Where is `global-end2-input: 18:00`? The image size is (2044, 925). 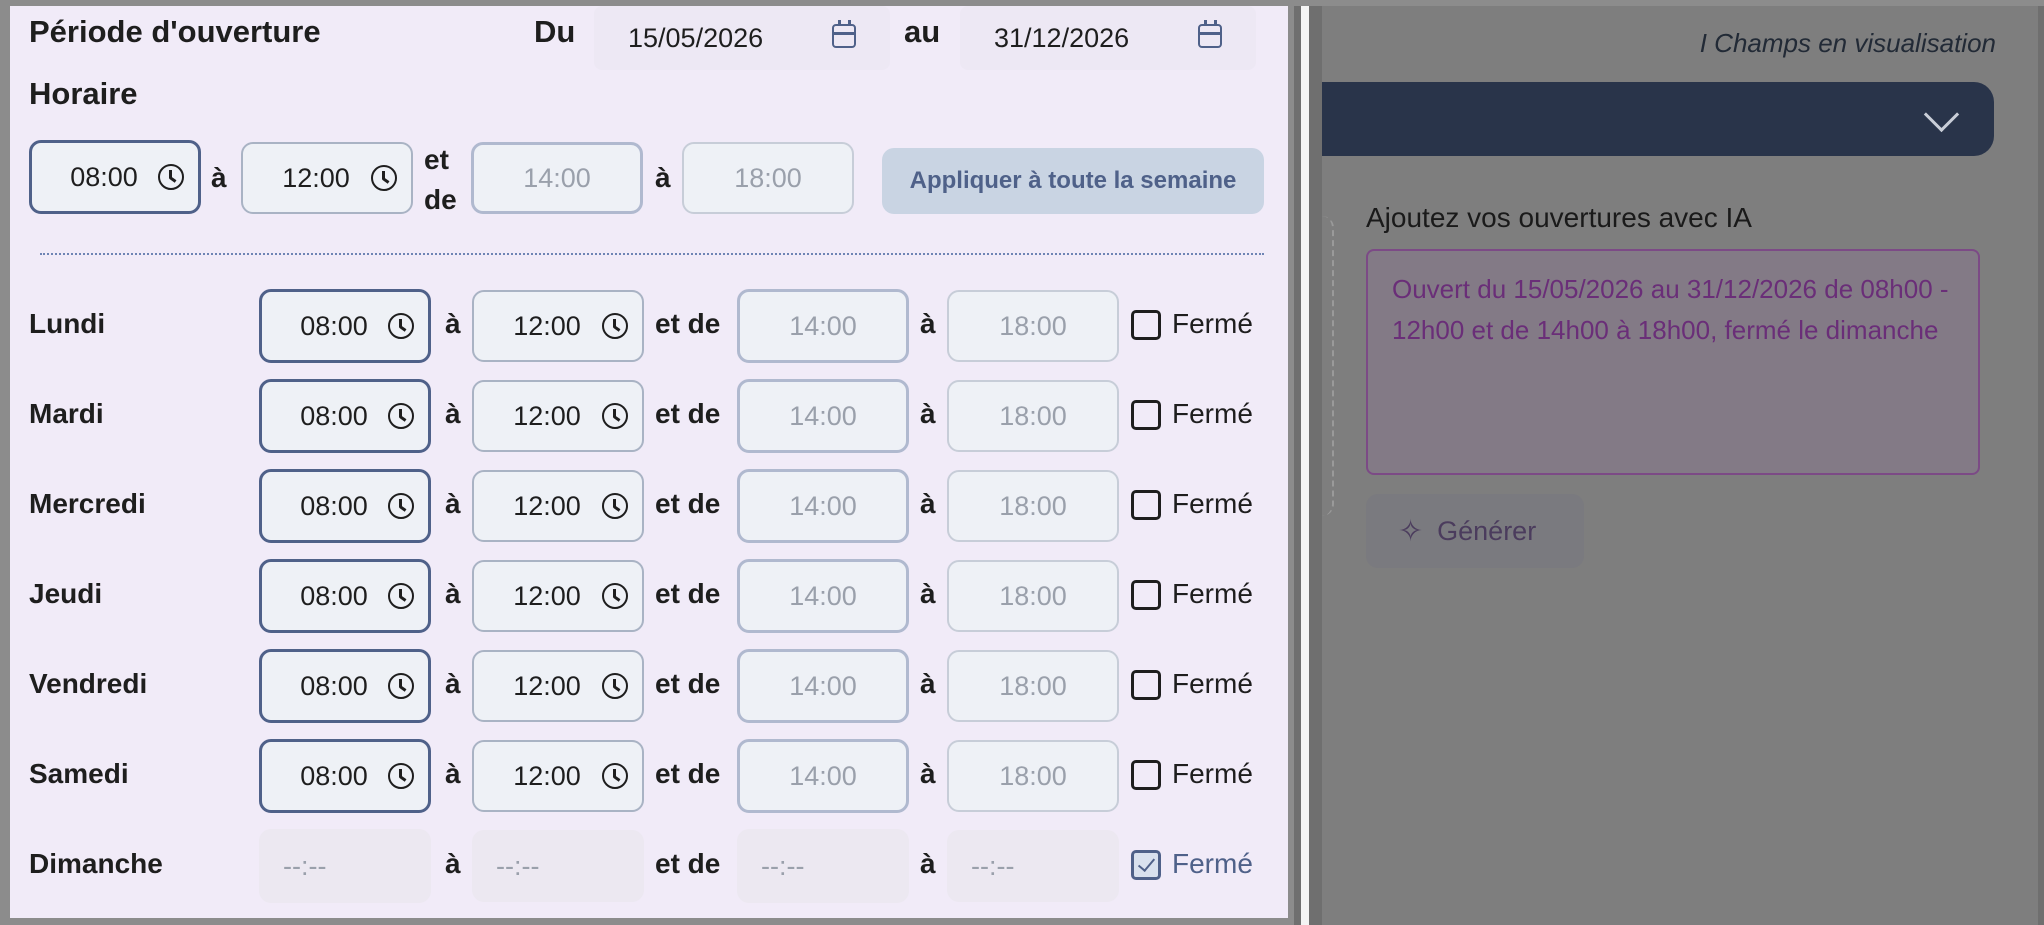
global-end2-input: 18:00 is located at coordinates (768, 178).